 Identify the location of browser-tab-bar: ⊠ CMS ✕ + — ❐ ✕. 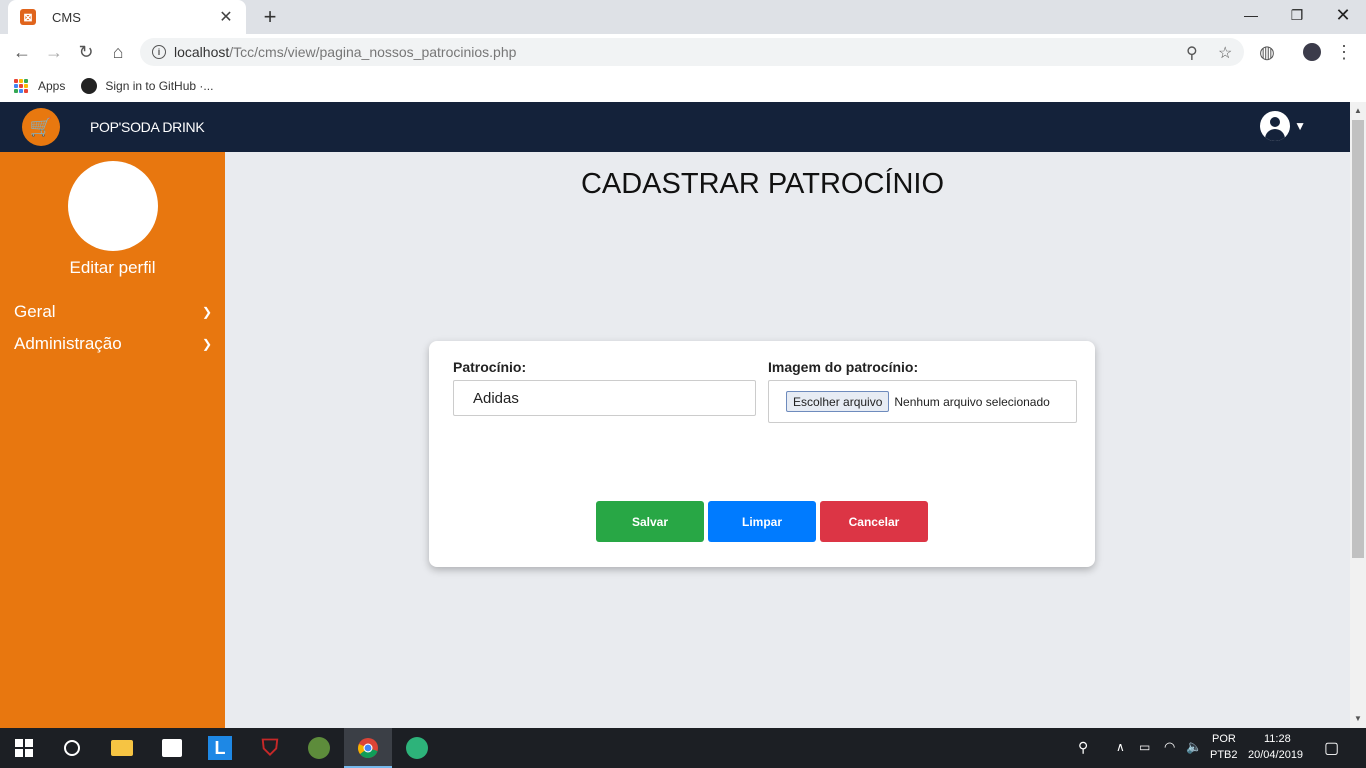
(683, 17).